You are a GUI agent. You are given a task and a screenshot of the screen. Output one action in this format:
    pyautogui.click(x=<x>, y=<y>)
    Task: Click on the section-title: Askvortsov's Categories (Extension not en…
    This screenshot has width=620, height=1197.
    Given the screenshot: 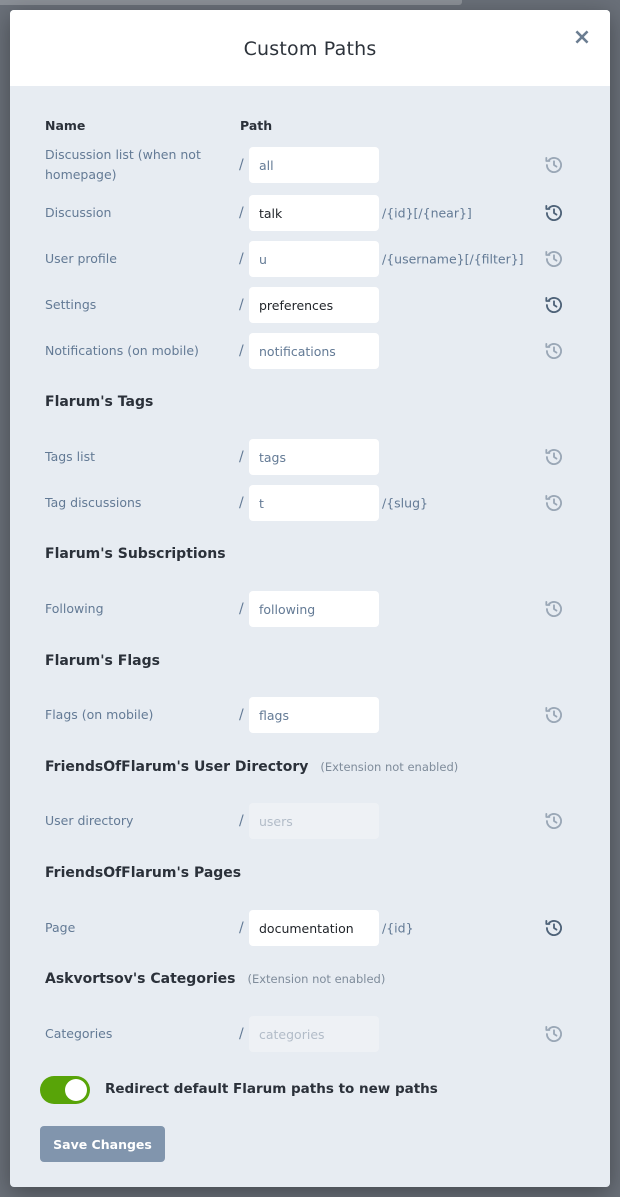 What is the action you would take?
    pyautogui.click(x=215, y=979)
    